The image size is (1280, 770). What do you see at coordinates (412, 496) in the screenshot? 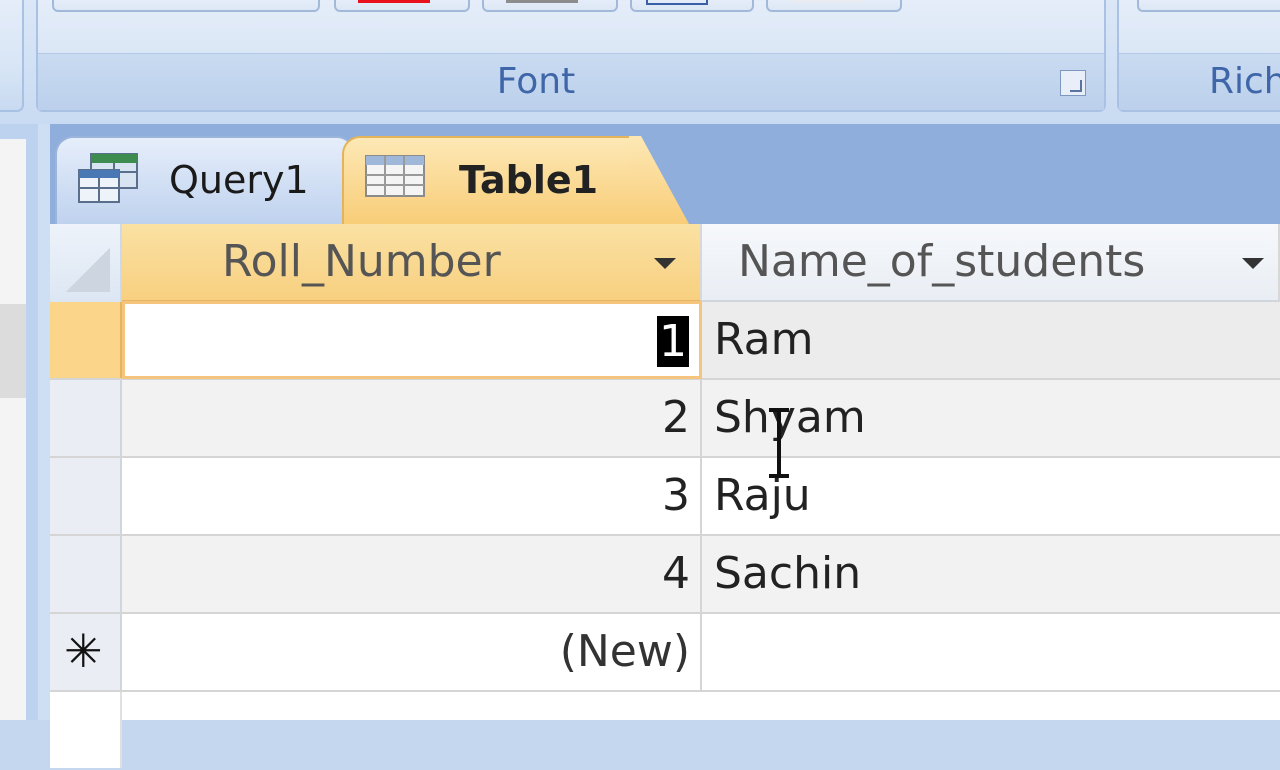
I see `cell-roll-number: 3` at bounding box center [412, 496].